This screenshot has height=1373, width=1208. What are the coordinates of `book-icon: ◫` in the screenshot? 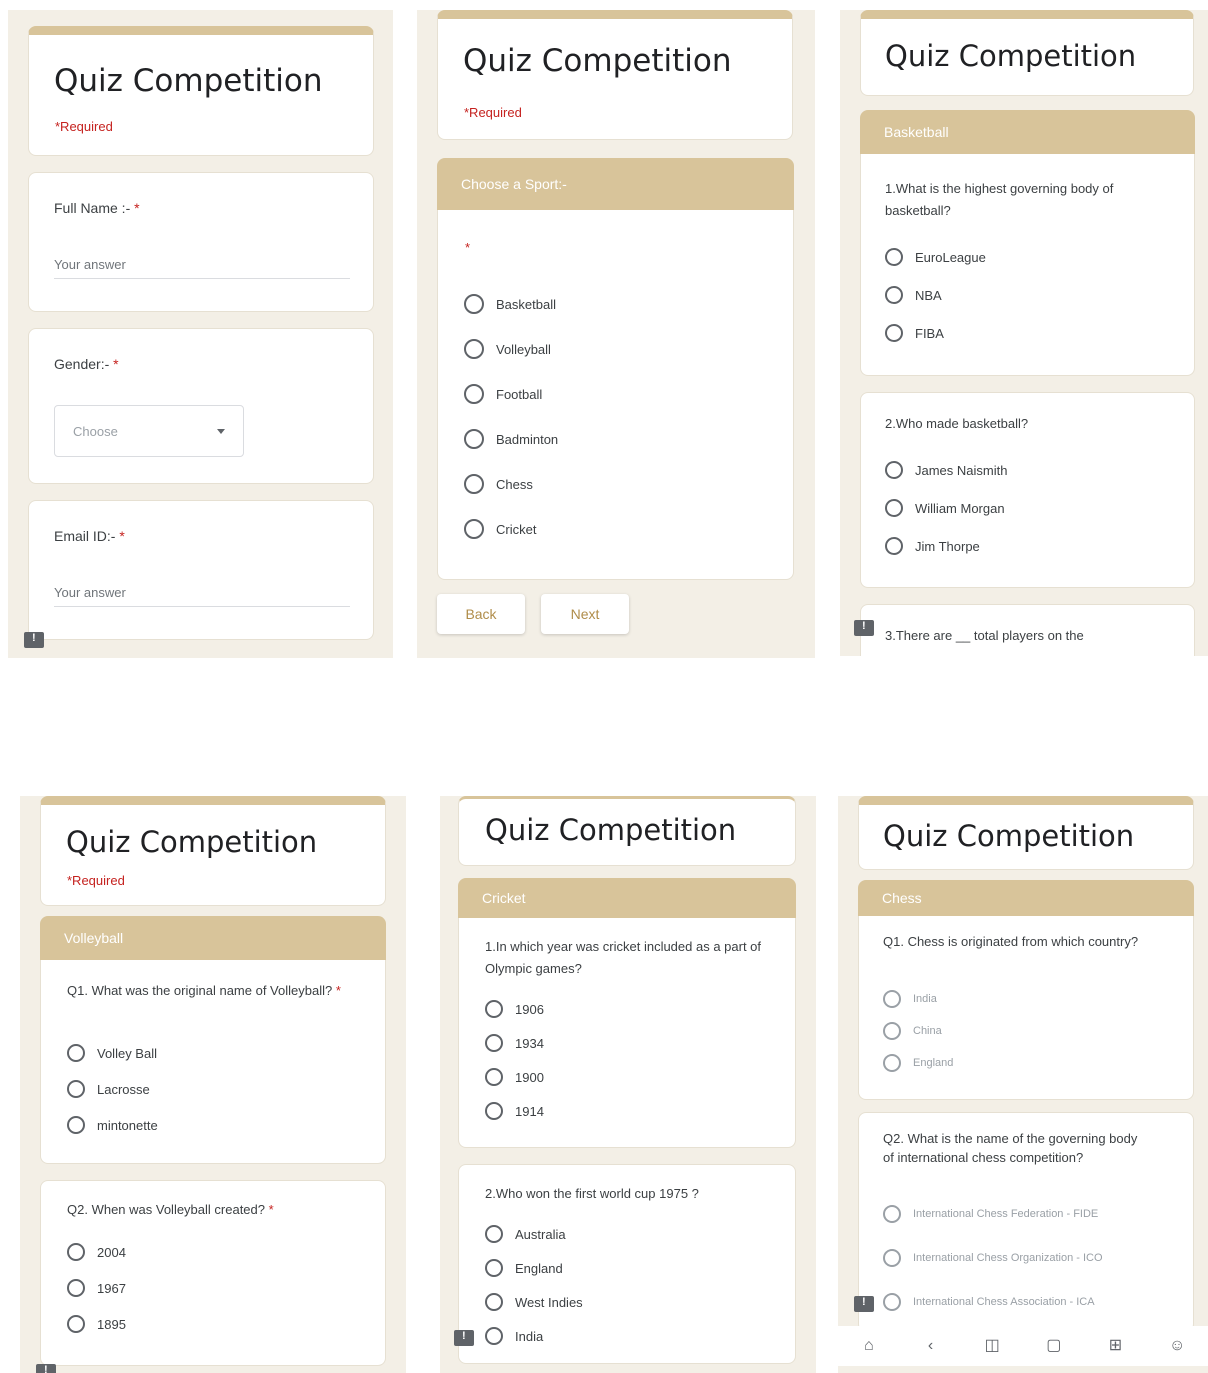 It's located at (992, 1346).